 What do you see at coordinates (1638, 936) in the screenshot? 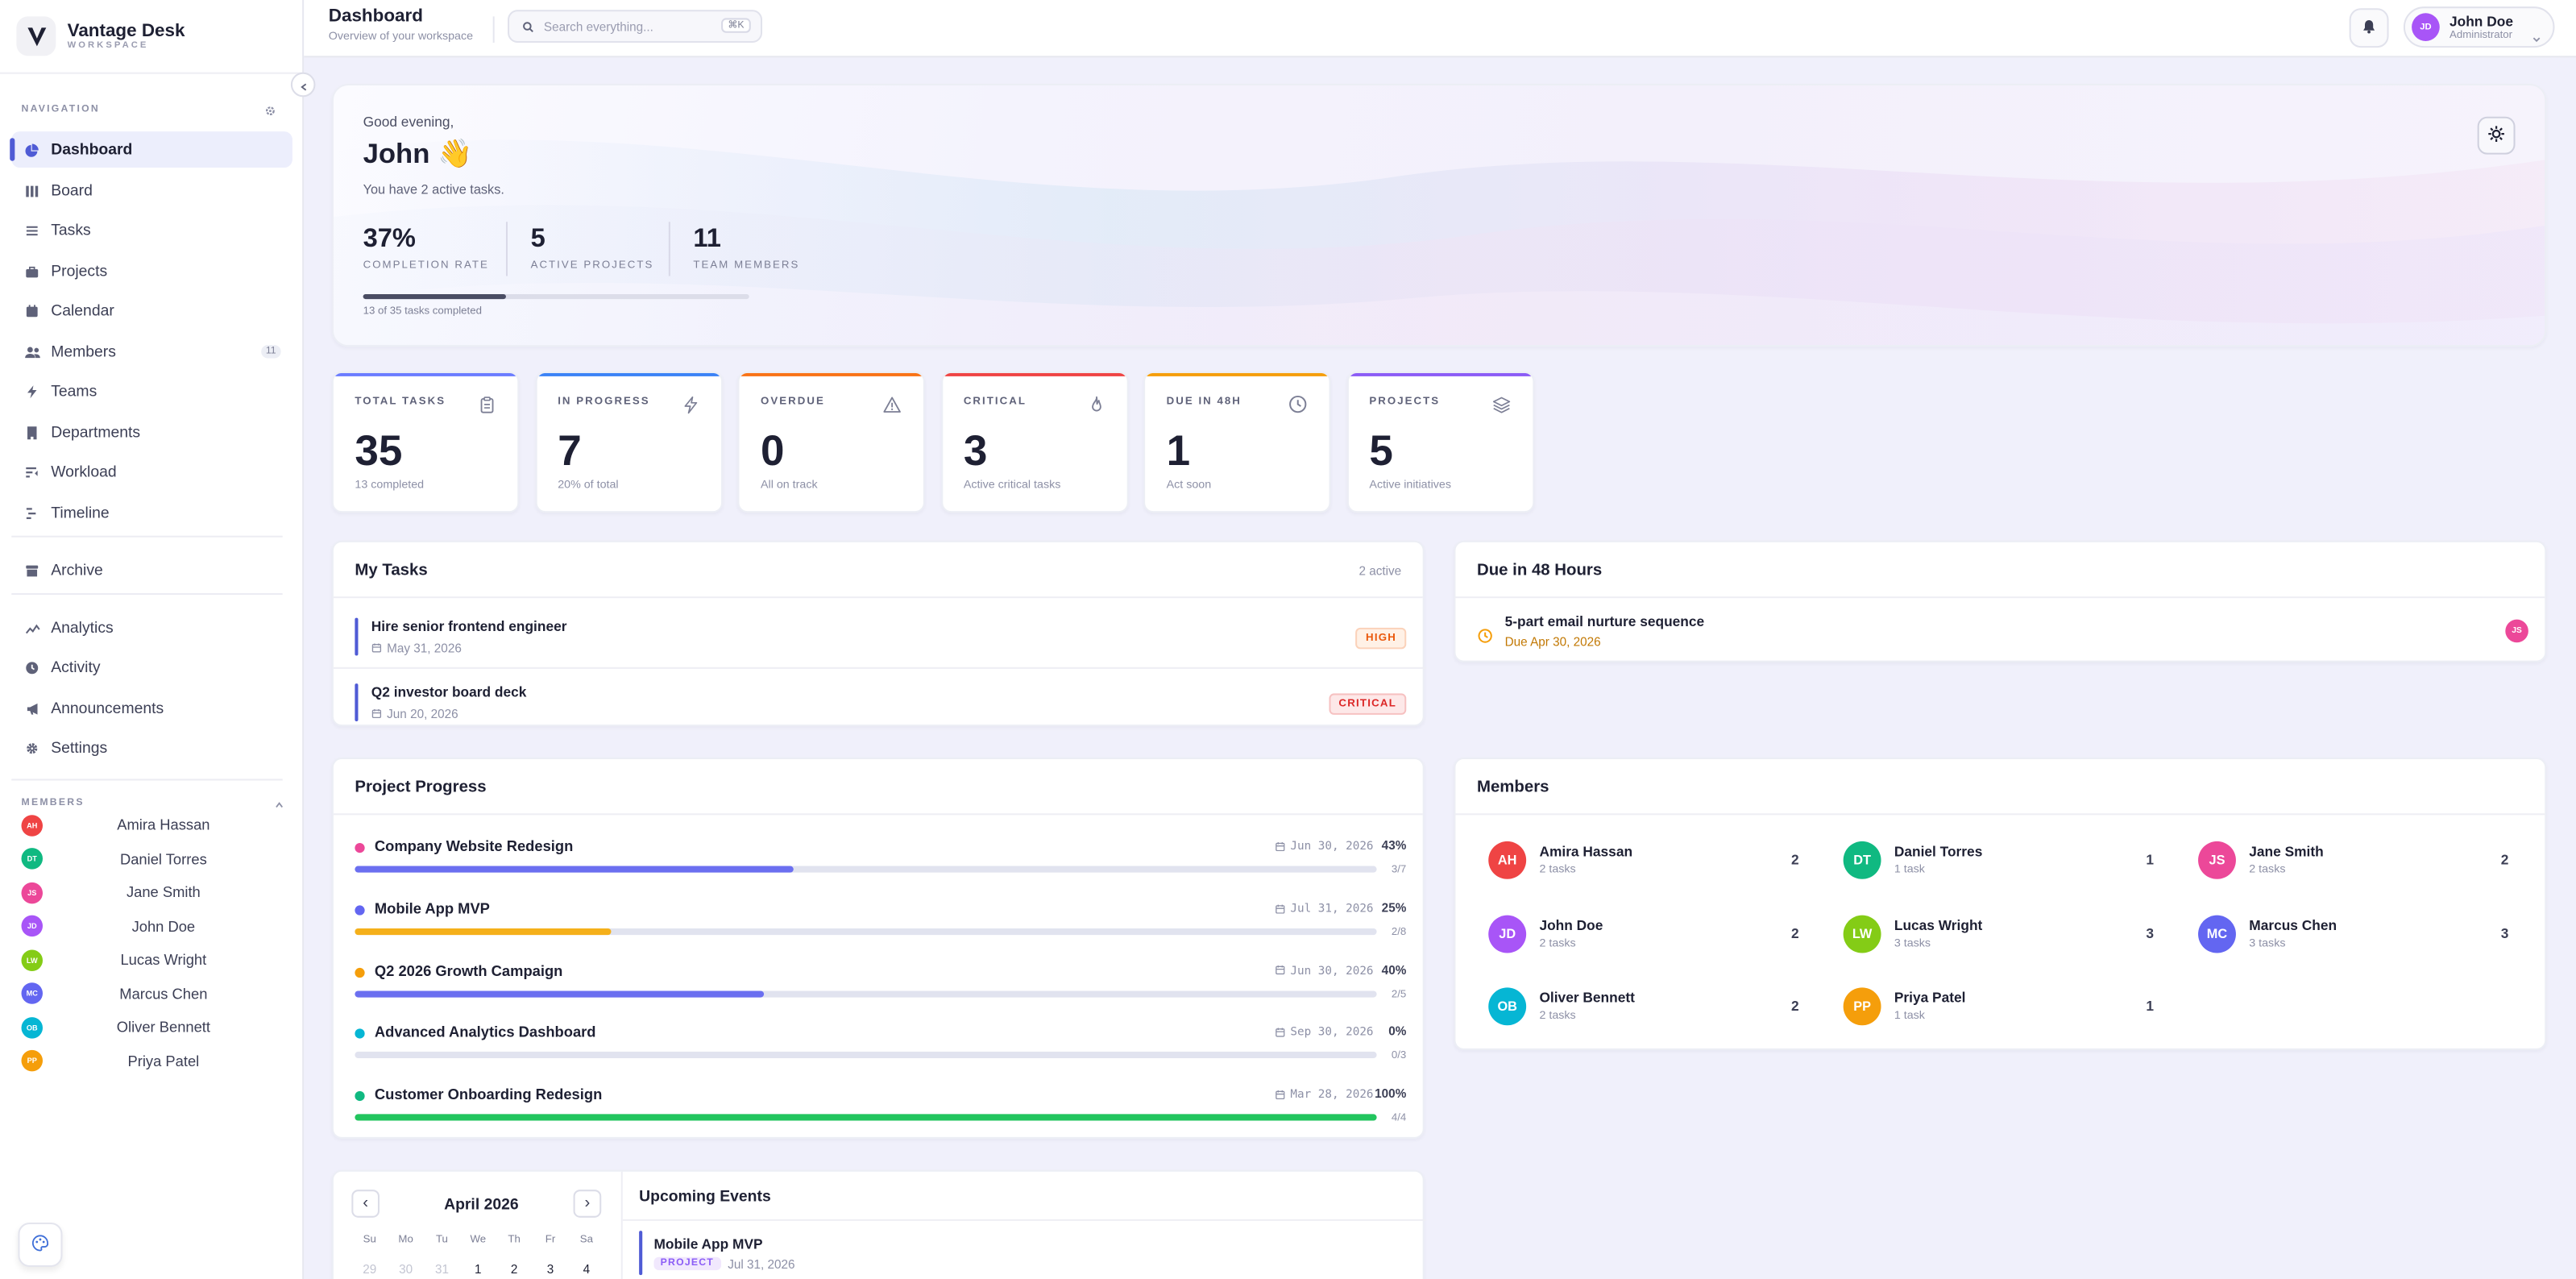
I see `member-card-item: JD John Doe 2 tasks 2` at bounding box center [1638, 936].